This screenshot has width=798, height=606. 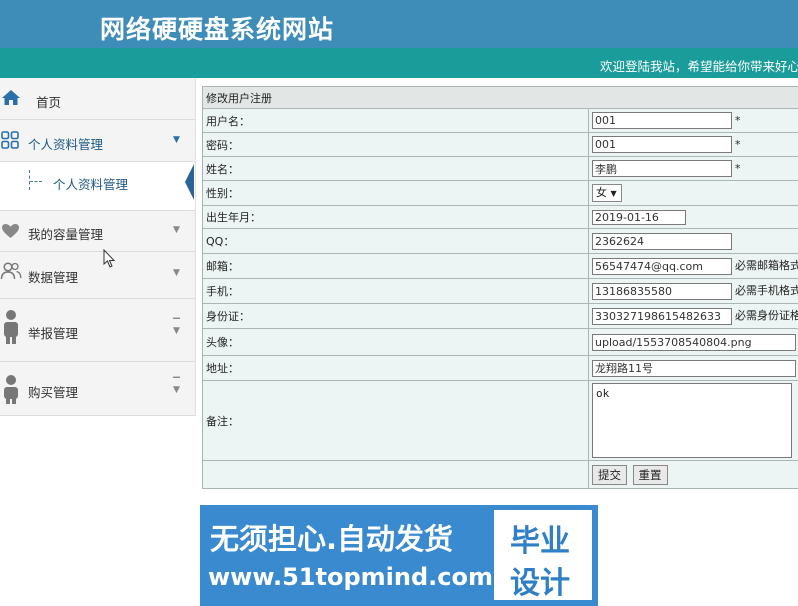 I want to click on birth-label: 出生年月：, so click(x=395, y=217).